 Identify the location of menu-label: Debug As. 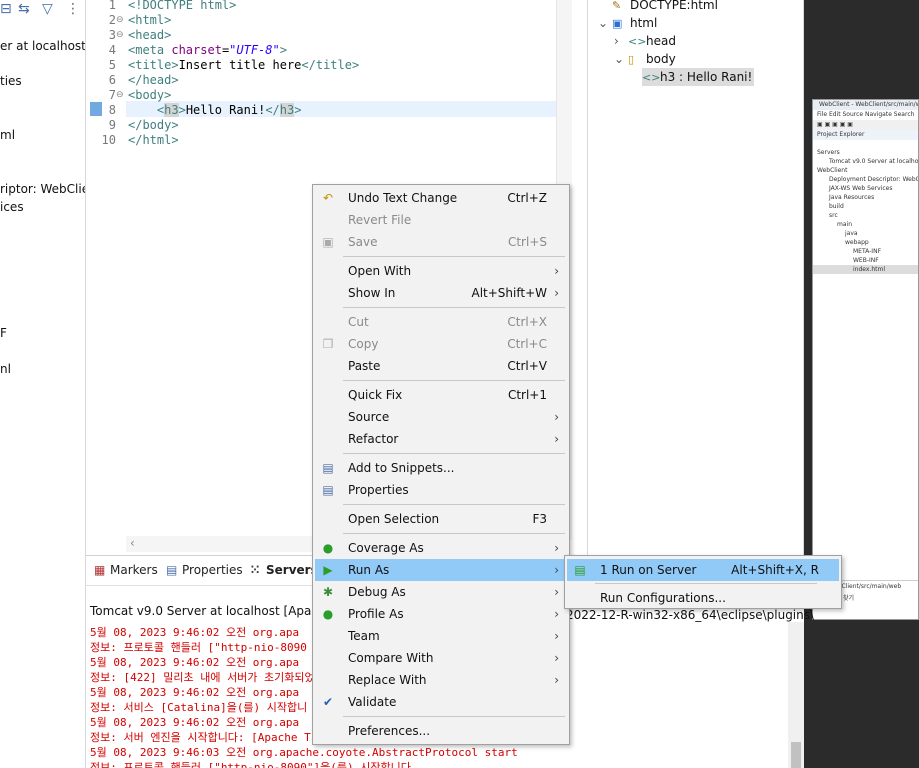
(377, 592).